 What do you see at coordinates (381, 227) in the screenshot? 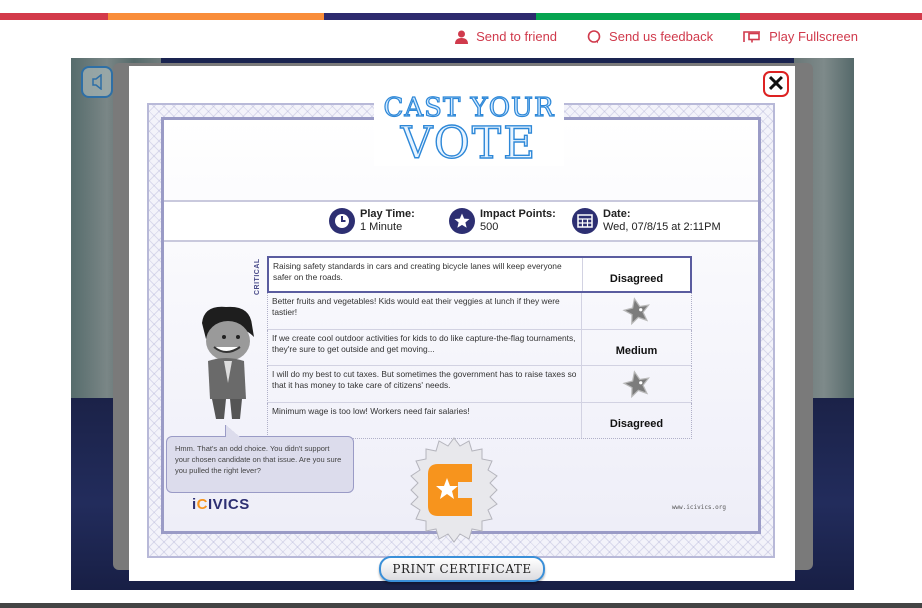
I see `stat-value: 1 Minute` at bounding box center [381, 227].